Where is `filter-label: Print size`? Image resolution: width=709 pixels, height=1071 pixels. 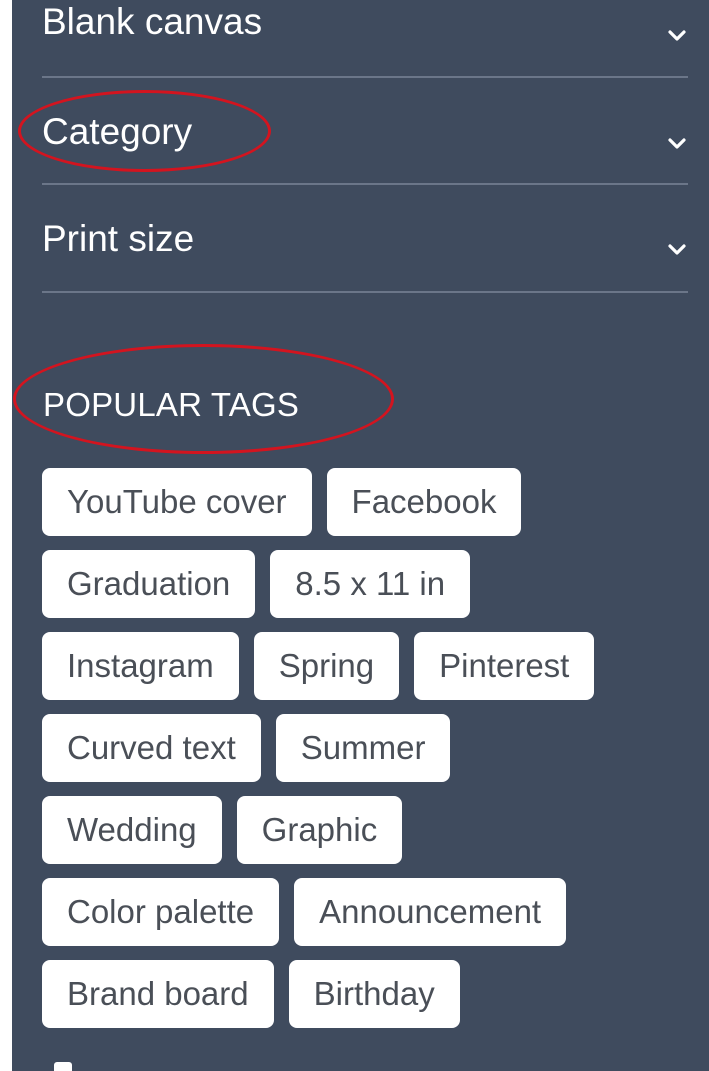 filter-label: Print size is located at coordinates (118, 238).